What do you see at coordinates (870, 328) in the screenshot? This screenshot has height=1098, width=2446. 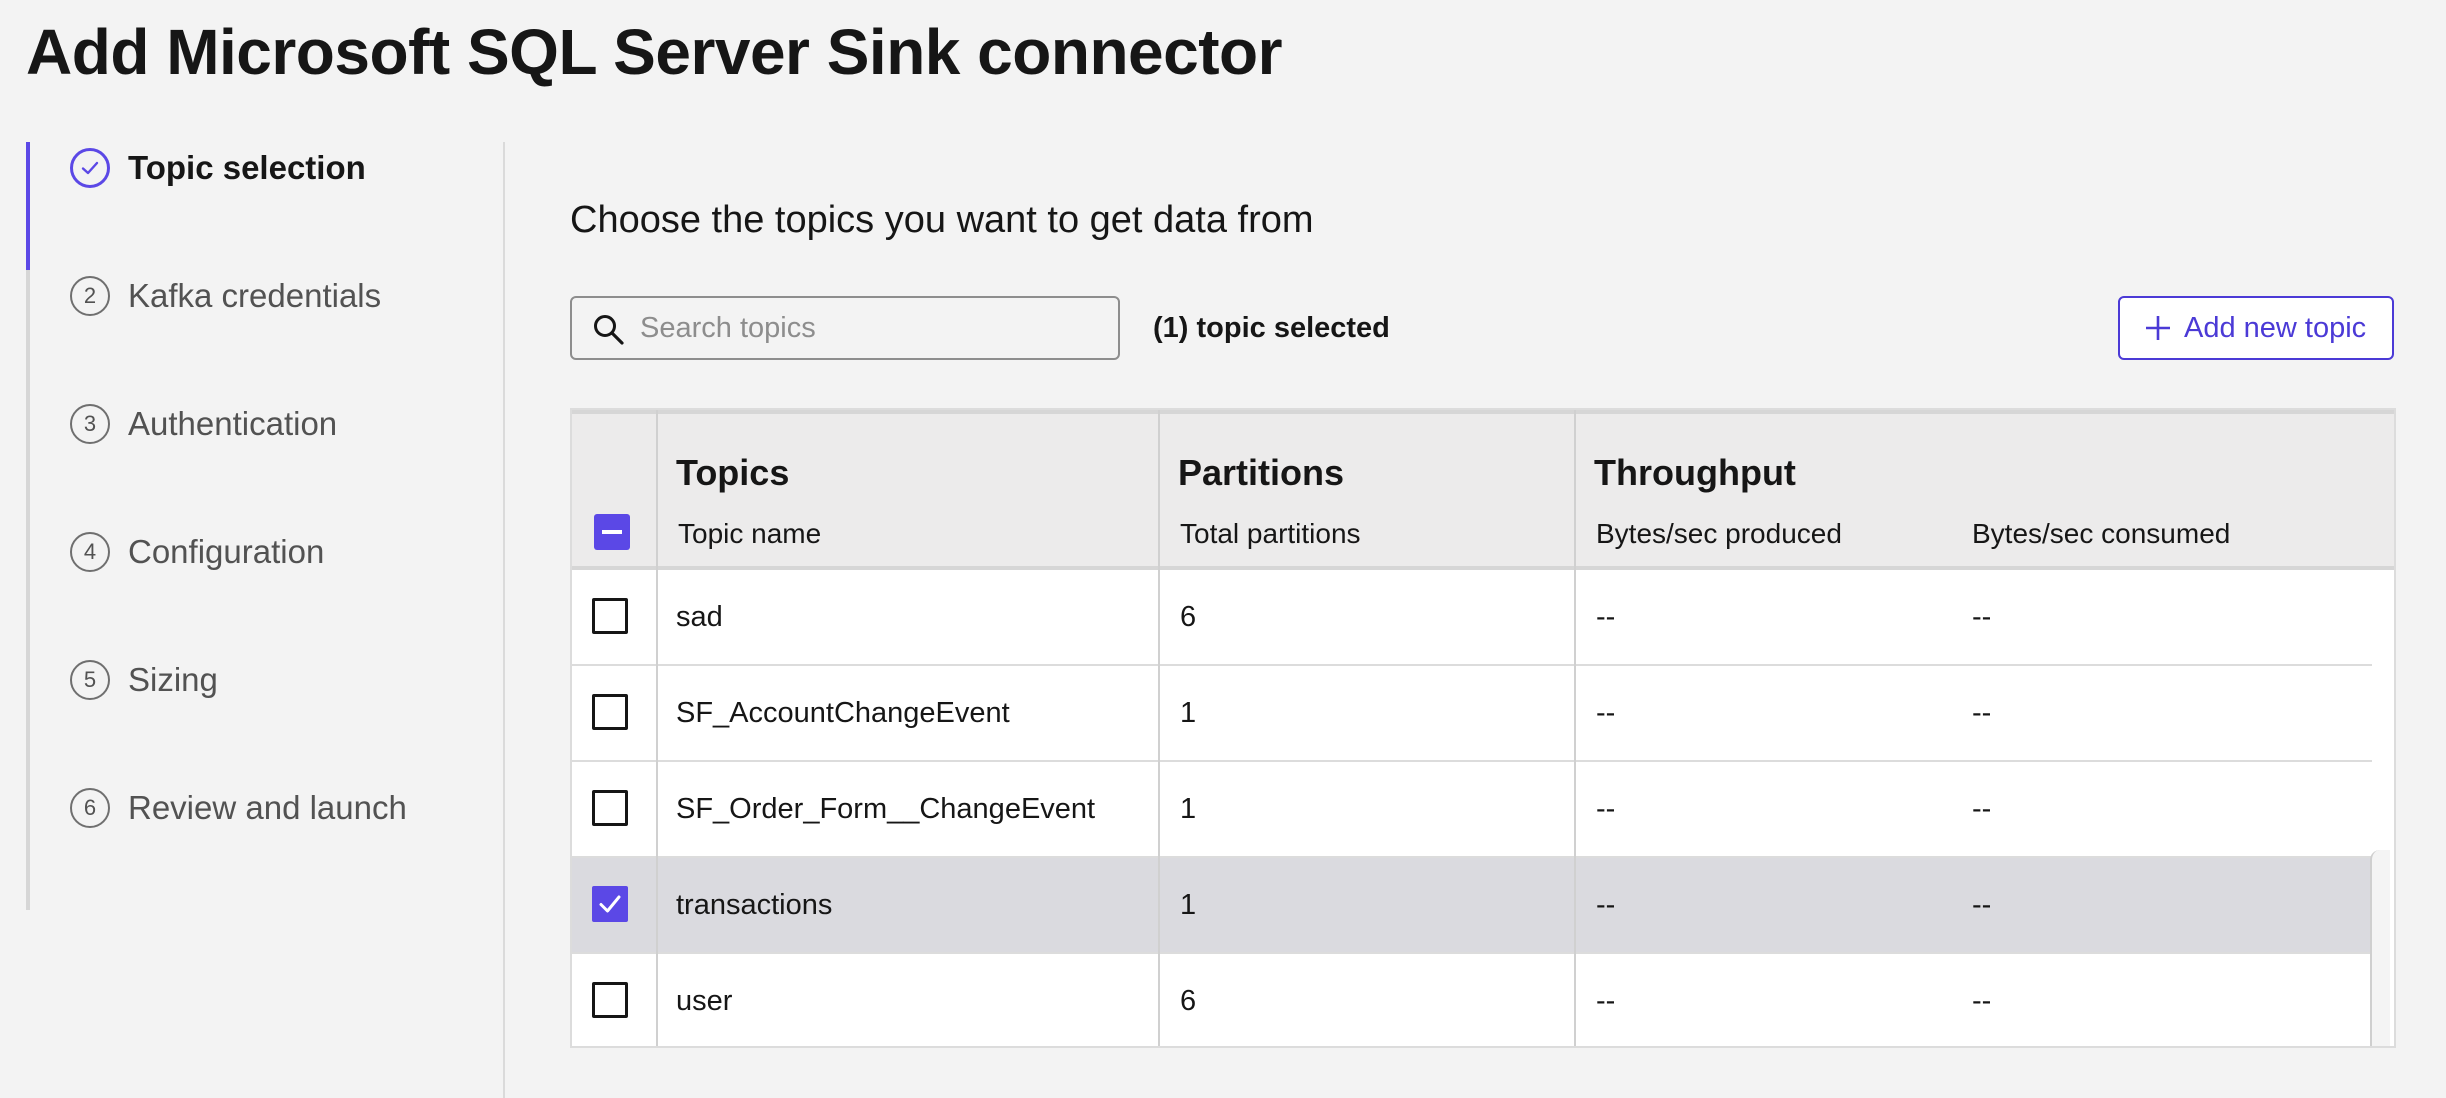 I see `search-input` at bounding box center [870, 328].